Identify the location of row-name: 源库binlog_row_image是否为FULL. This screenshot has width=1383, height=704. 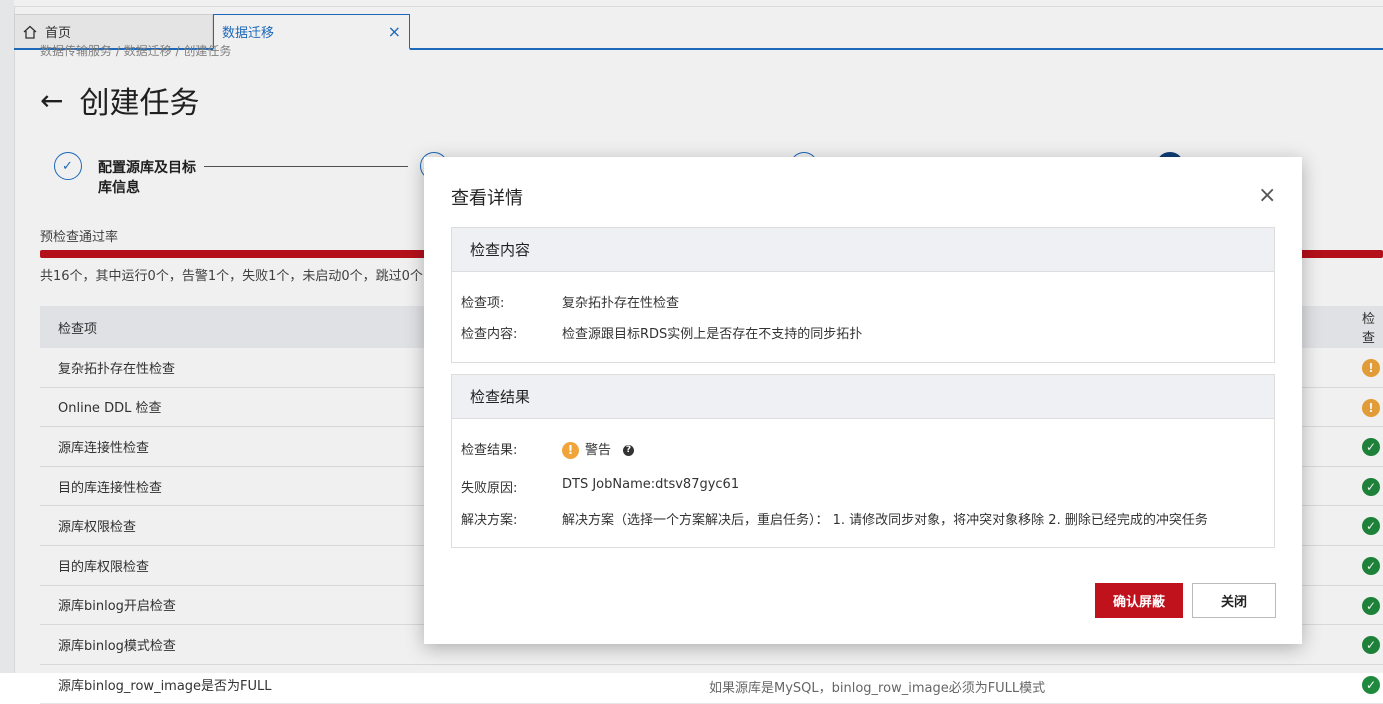
(165, 686).